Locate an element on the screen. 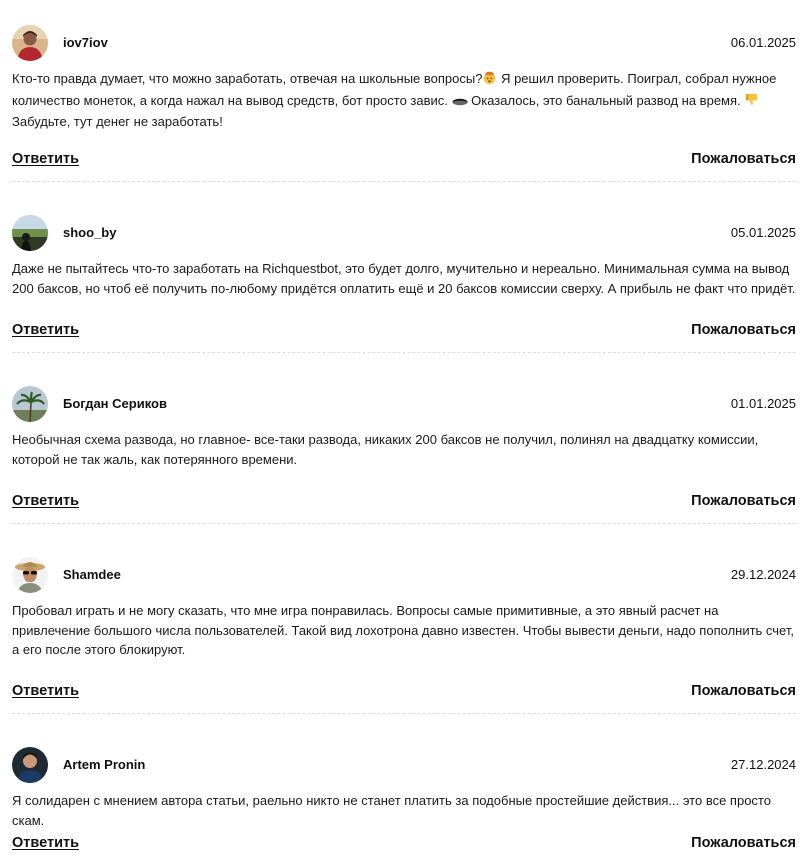  comment-author: Artem Pronin is located at coordinates (104, 764).